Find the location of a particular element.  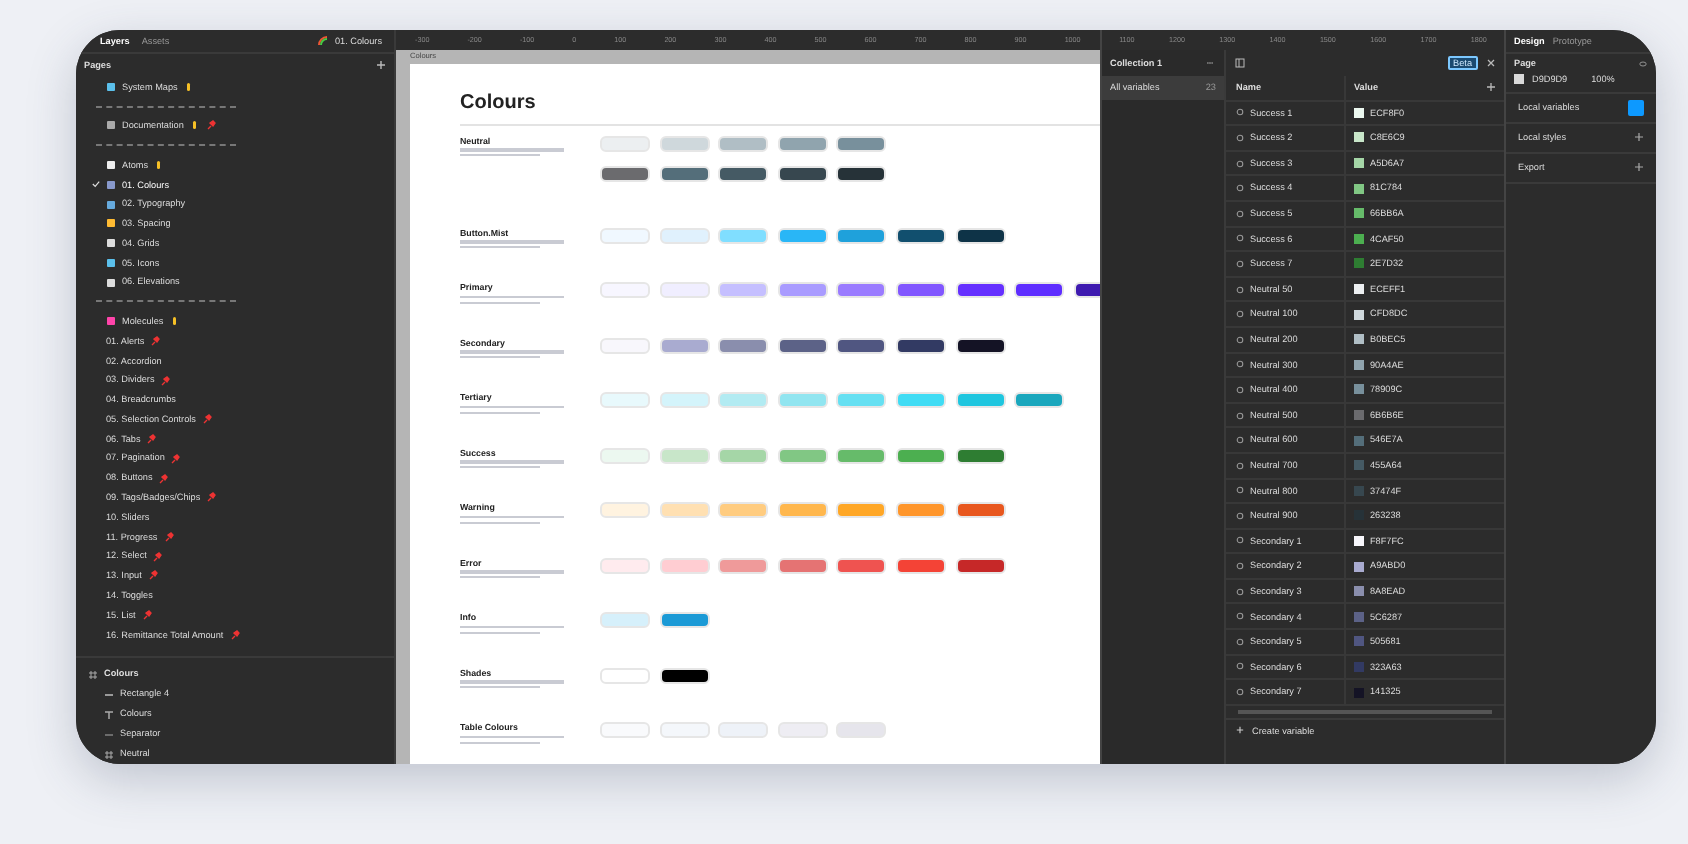

text-icon is located at coordinates (109, 714).